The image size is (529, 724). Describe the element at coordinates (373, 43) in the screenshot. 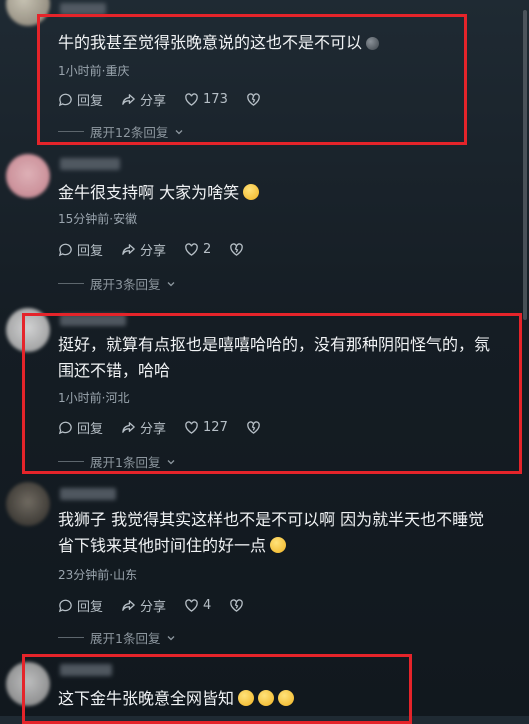

I see `emoji-icon` at that location.